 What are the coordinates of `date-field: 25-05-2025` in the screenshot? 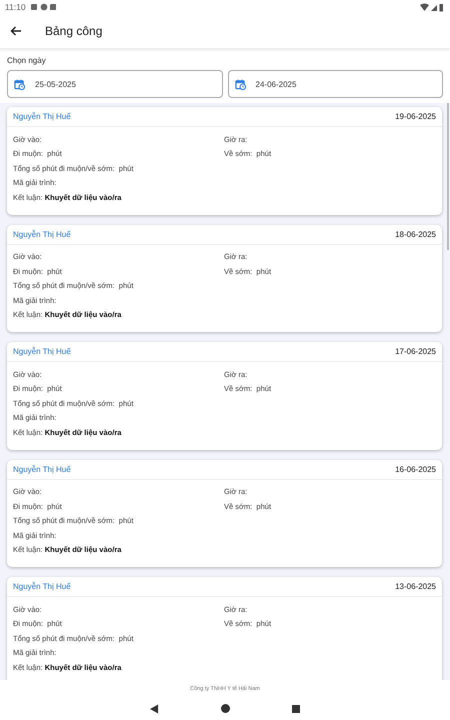 It's located at (114, 84).